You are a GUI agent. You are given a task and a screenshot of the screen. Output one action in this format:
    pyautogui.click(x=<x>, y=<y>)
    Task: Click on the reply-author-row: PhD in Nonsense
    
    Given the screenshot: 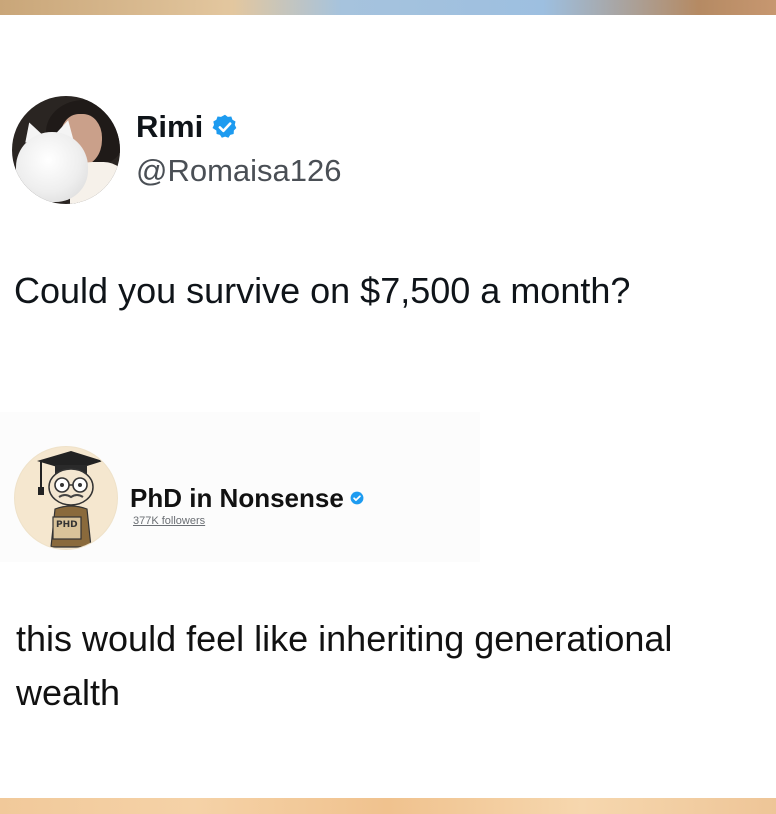 What is the action you would take?
    pyautogui.click(x=247, y=498)
    